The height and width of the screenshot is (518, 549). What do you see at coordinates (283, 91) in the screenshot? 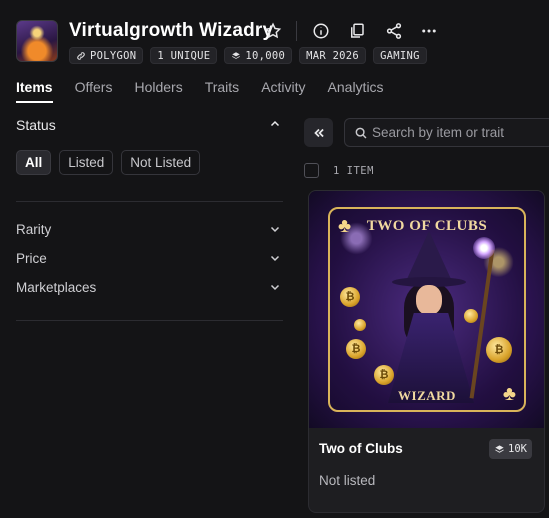
I see `tab-activity: Activity` at bounding box center [283, 91].